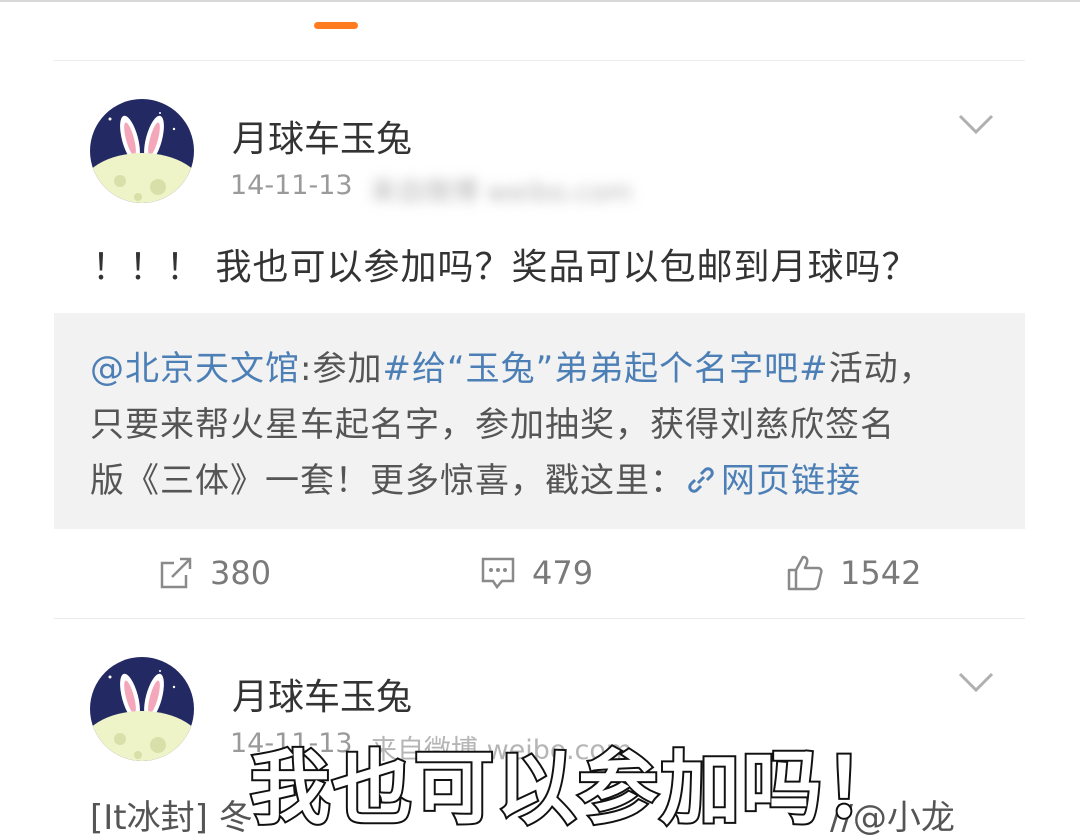 Image resolution: width=1080 pixels, height=840 pixels. What do you see at coordinates (791, 481) in the screenshot?
I see `web-link-label: 网页链接` at bounding box center [791, 481].